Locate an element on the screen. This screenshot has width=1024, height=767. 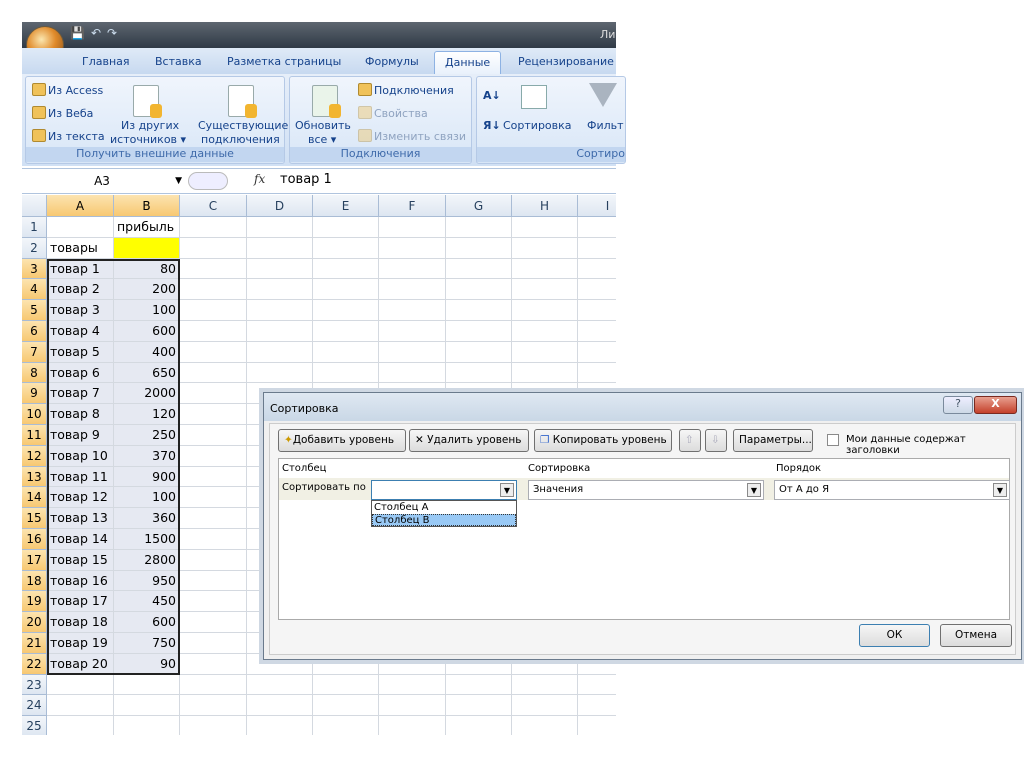
row-header-24: 24 is located at coordinates (34, 706).